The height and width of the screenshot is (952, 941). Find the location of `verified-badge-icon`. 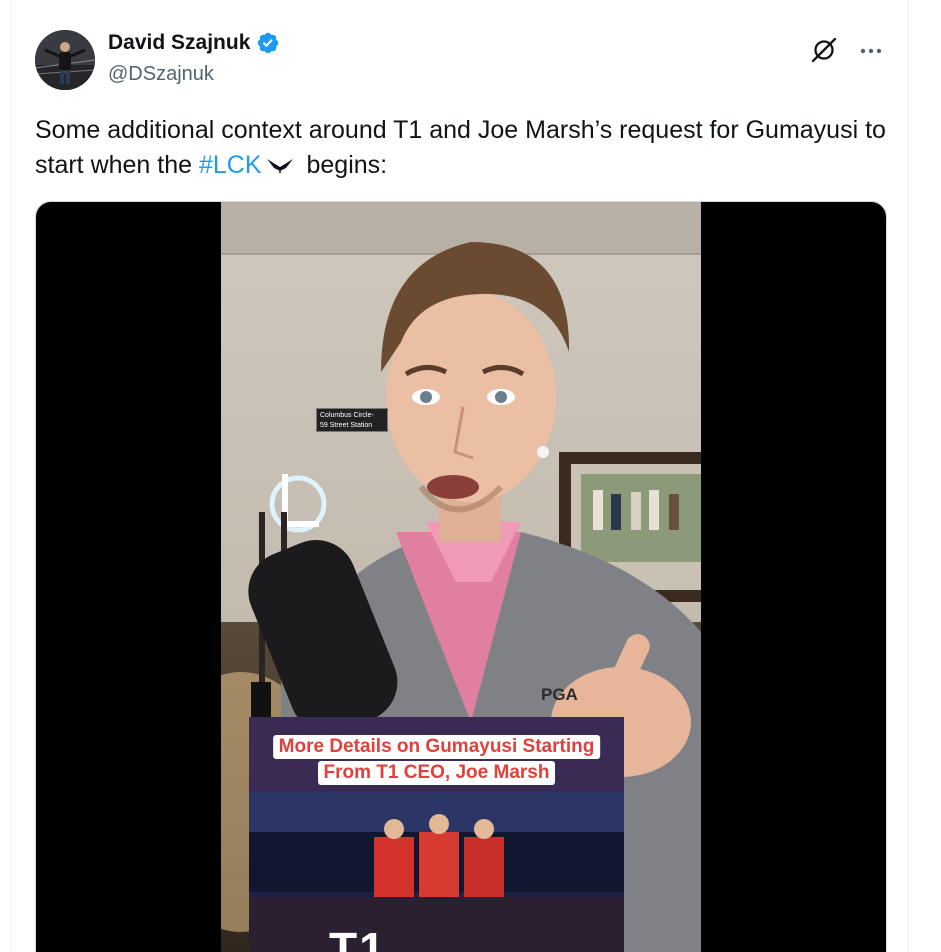

verified-badge-icon is located at coordinates (268, 43).